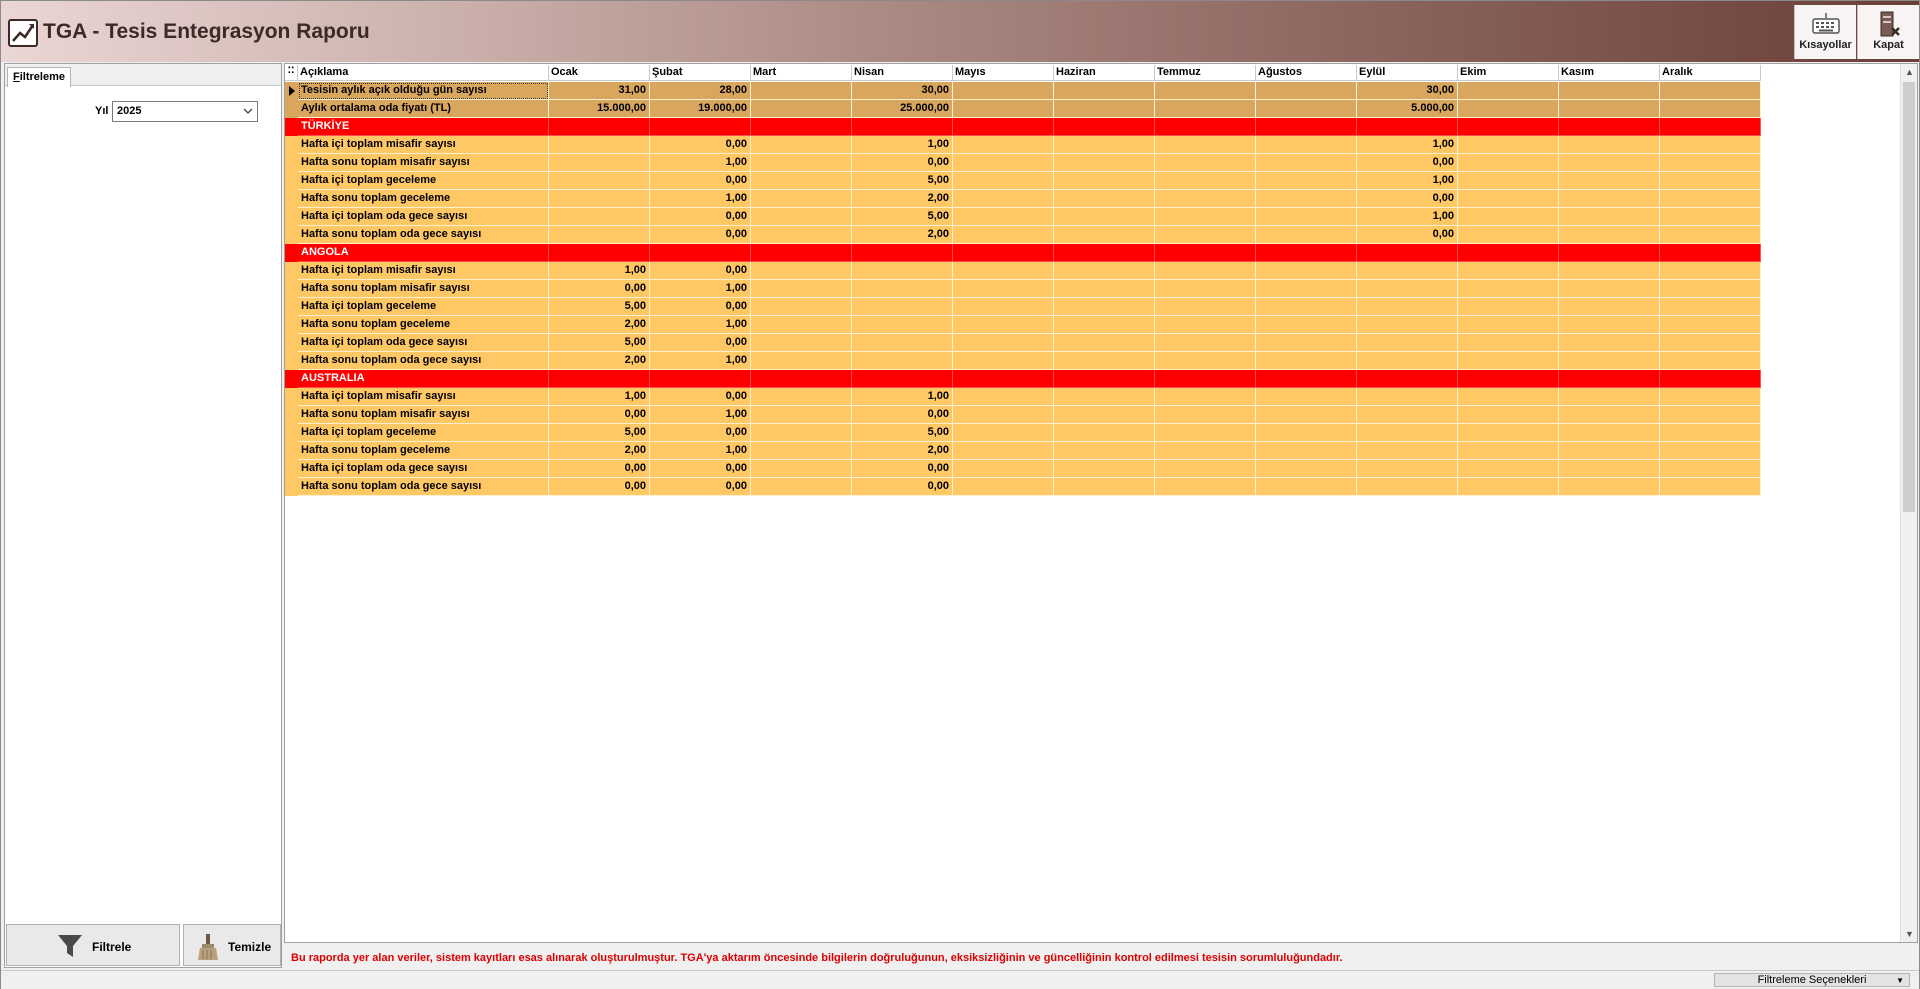  What do you see at coordinates (1023, 451) in the screenshot?
I see `table-row: Hafta sonu toplam geceleme 2,00 1,00 2,00` at bounding box center [1023, 451].